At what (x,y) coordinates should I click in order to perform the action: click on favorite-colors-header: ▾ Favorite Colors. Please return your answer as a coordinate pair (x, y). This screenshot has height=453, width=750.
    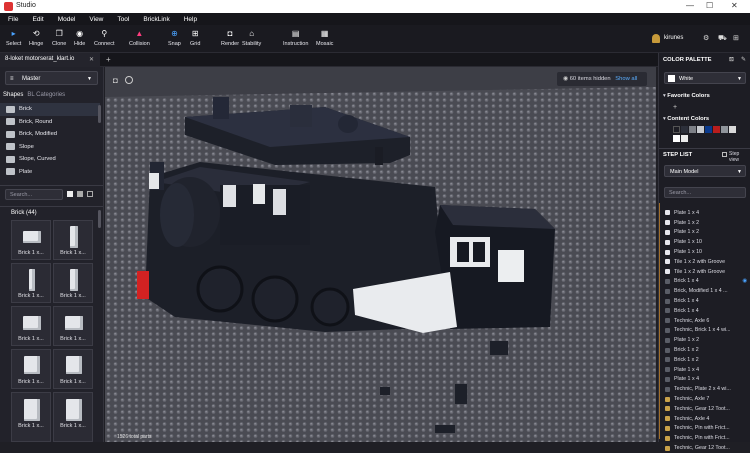
    Looking at the image, I should click on (686, 96).